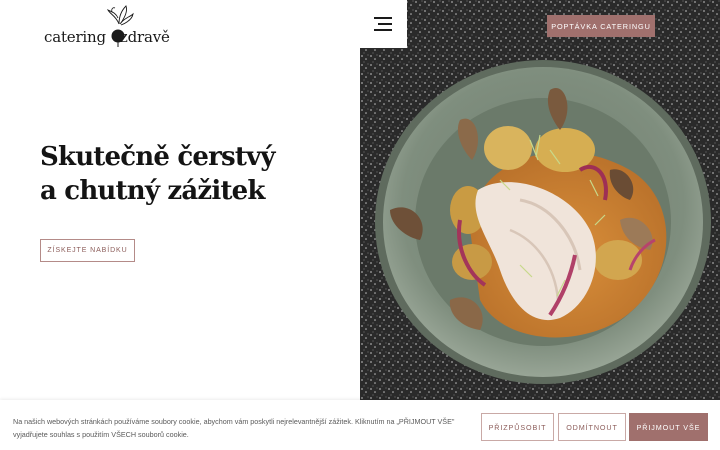  I want to click on hero-headline-line-1: Skutečně čerstvý, so click(158, 157).